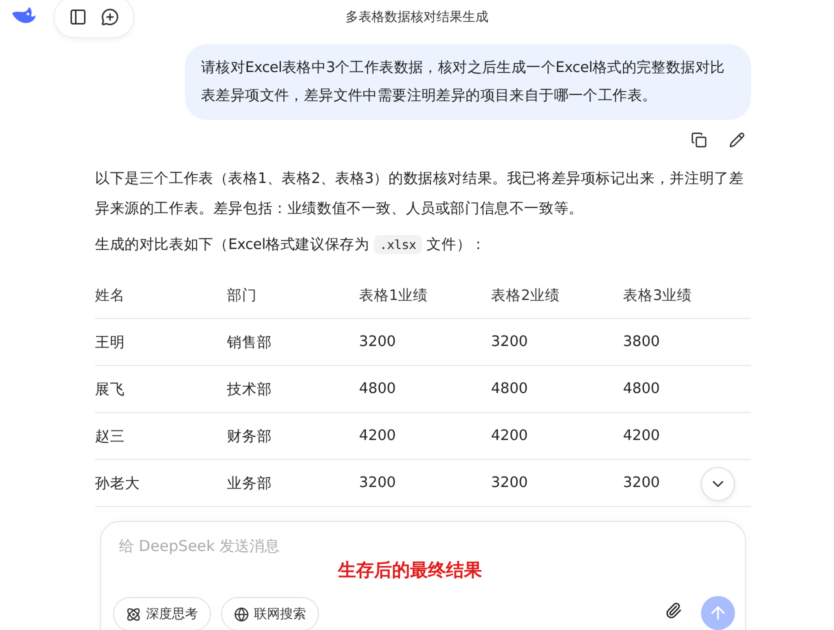 This screenshot has width=834, height=630. Describe the element at coordinates (270, 613) in the screenshot. I see `mode-toggle-button: 联网搜索` at that location.